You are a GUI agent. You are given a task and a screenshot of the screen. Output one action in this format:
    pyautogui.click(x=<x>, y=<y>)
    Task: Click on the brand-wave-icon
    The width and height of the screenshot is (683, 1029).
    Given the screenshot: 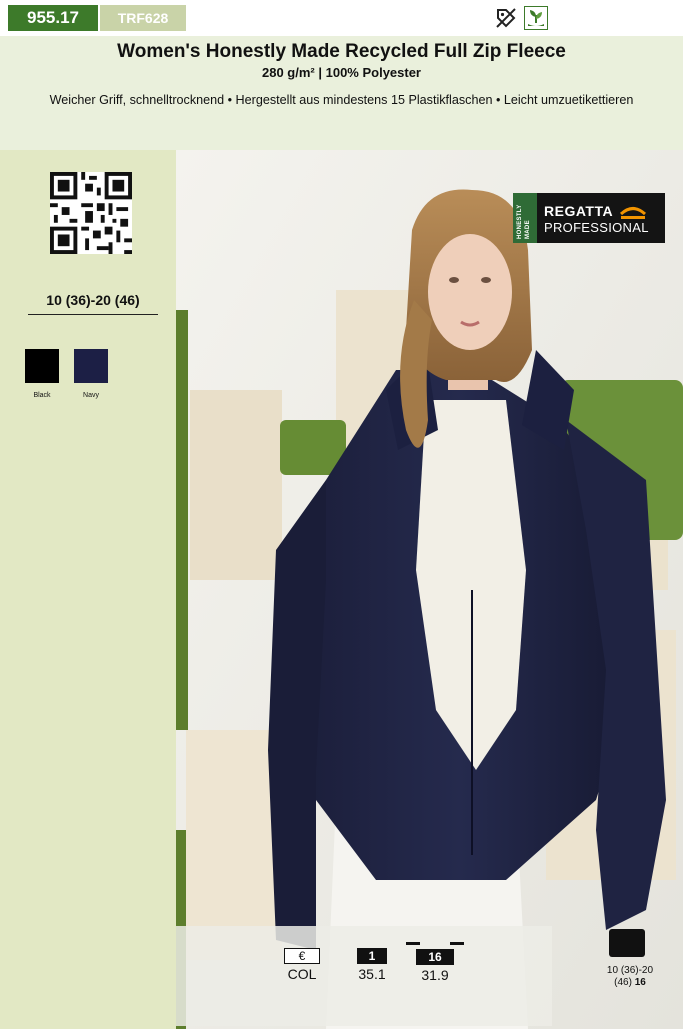 What is the action you would take?
    pyautogui.click(x=632, y=213)
    